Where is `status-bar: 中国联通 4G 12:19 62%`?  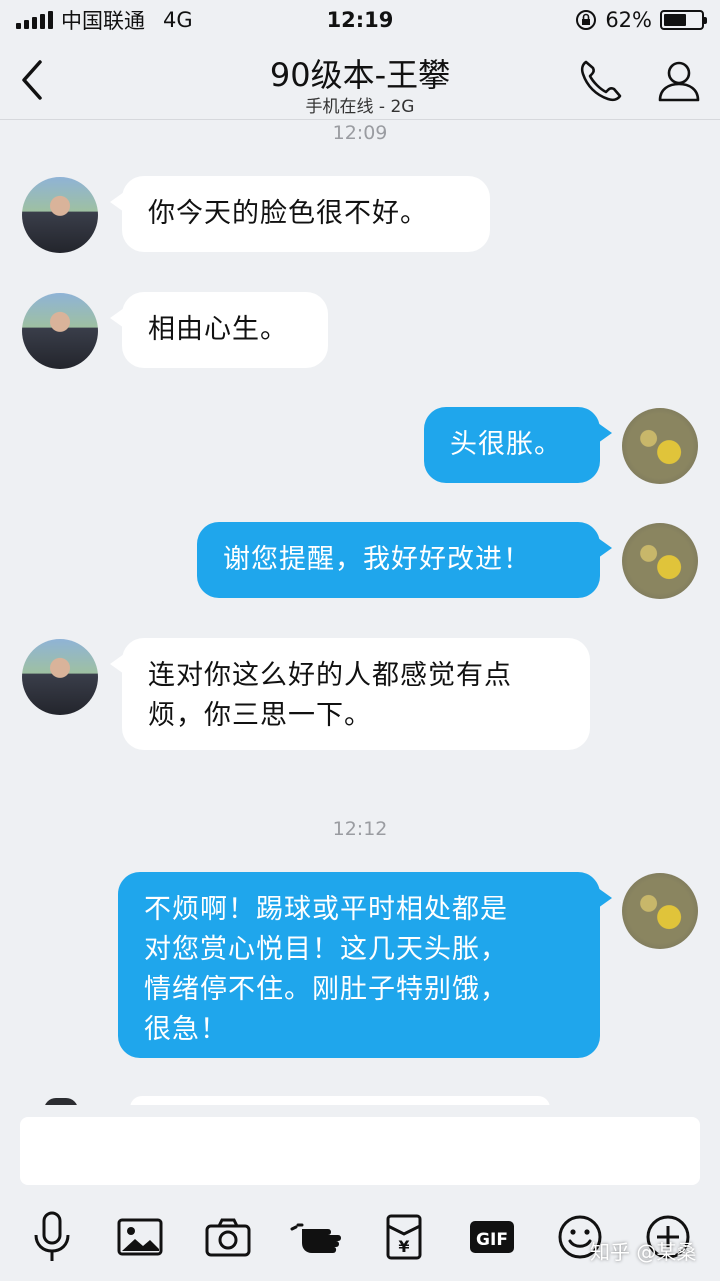
status-bar: 中国联通 4G 12:19 62% is located at coordinates (360, 20).